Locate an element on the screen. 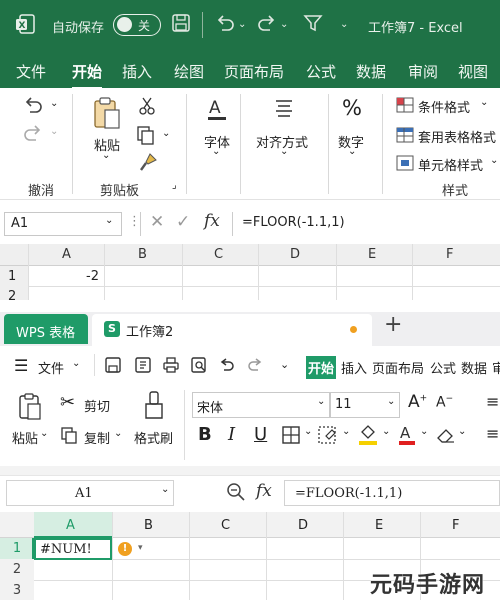 The height and width of the screenshot is (600, 500). fill-color-icon is located at coordinates (368, 437).